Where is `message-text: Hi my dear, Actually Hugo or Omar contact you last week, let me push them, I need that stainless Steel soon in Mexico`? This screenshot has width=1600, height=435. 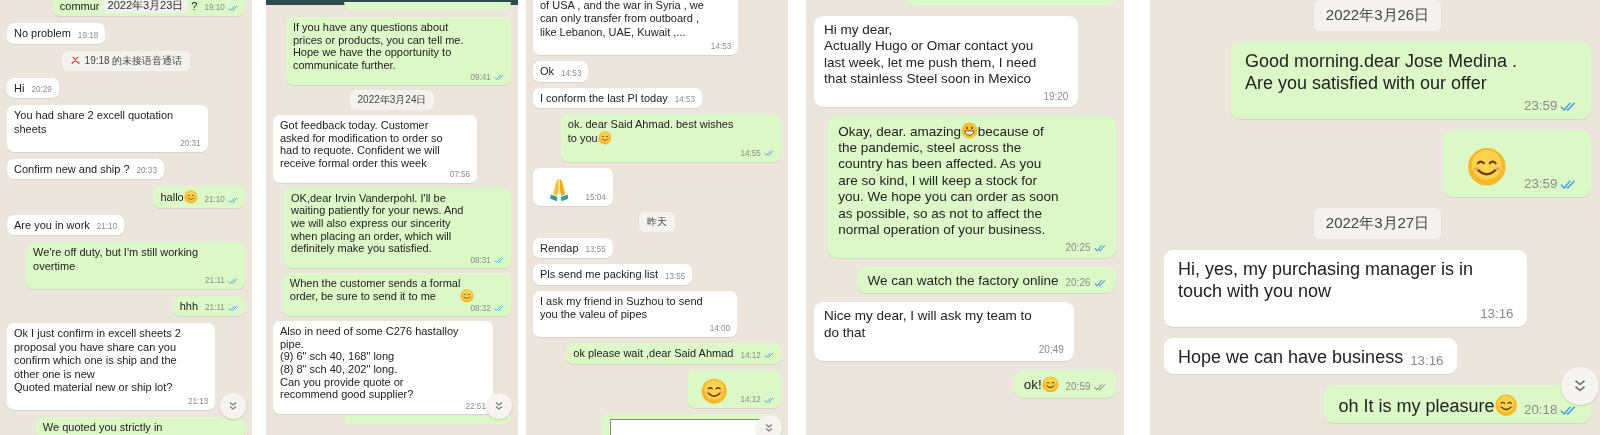
message-text: Hi my dear, Actually Hugo or Omar contact you last week, let me push them, I need that stainless Steel soon in Mexico is located at coordinates (930, 55).